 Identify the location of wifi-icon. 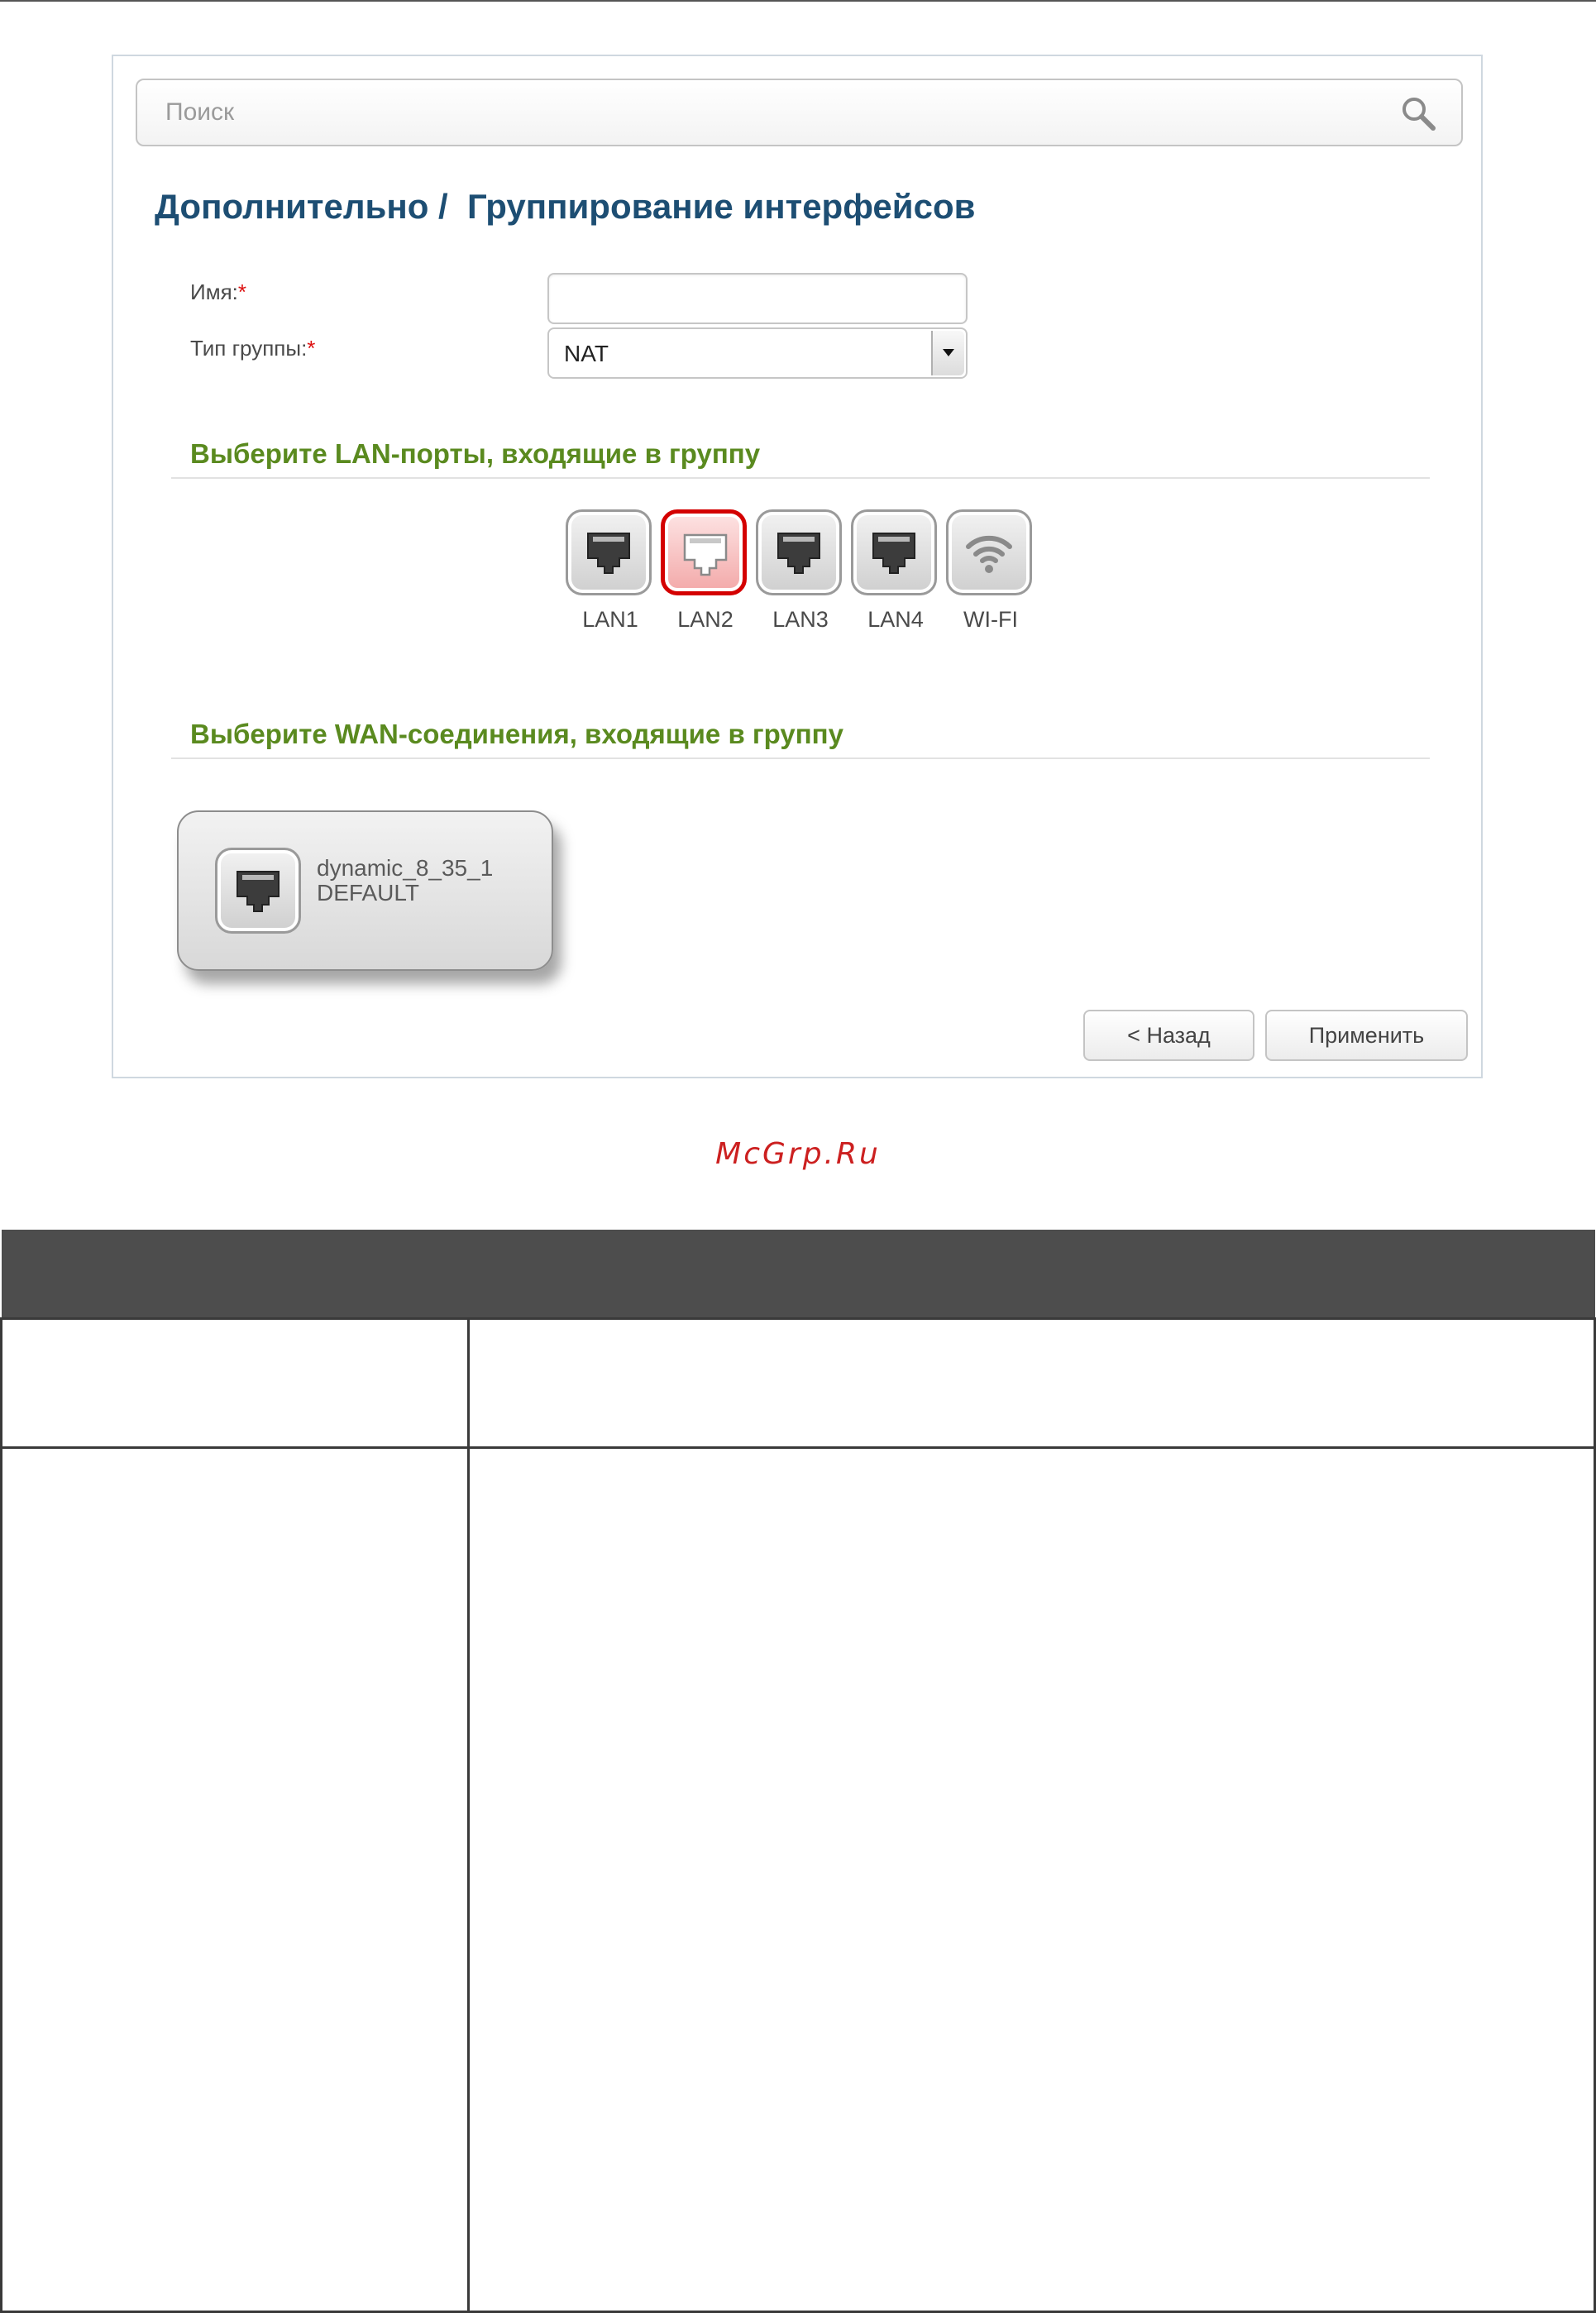
(989, 554).